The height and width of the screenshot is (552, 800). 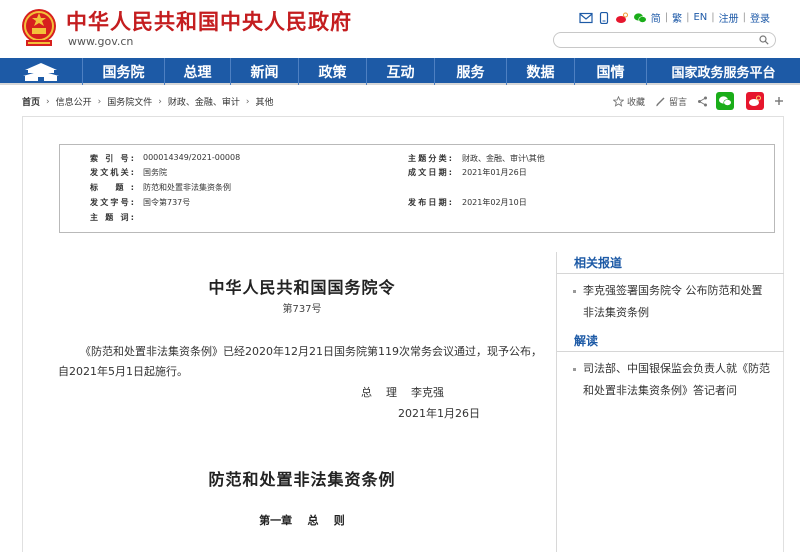 I want to click on category-label: 主题分类:, so click(x=430, y=158).